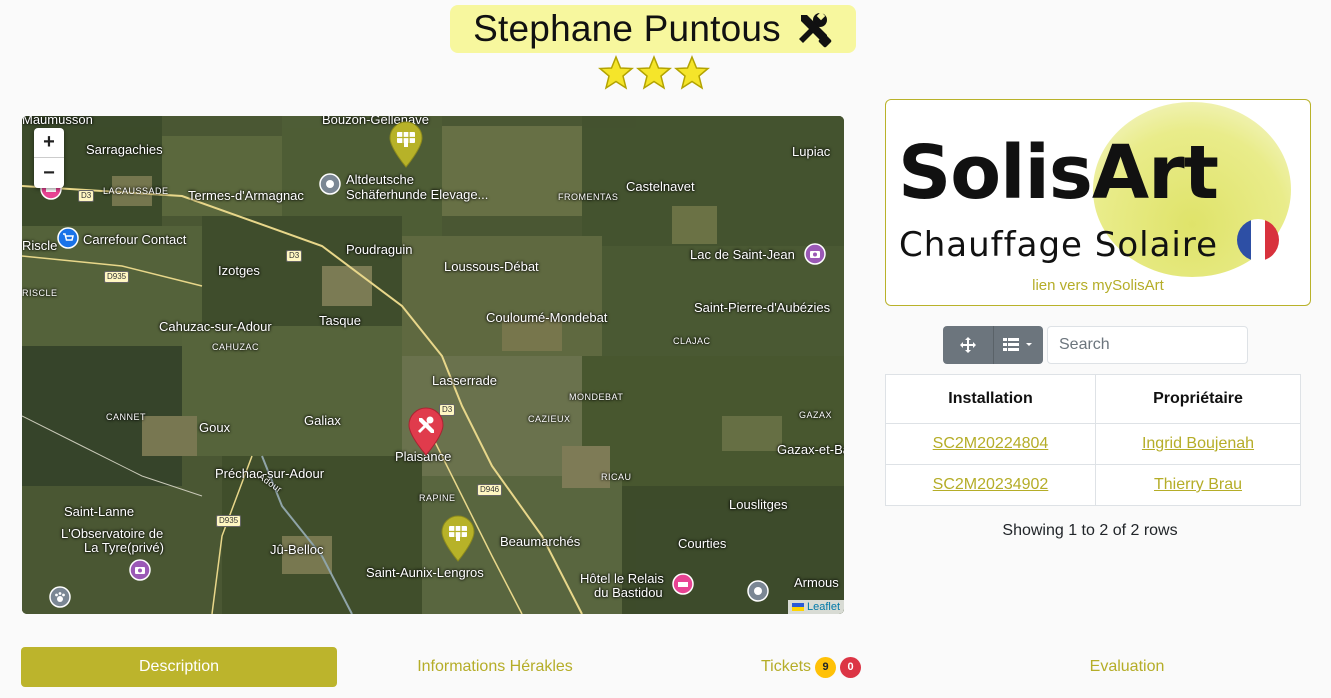 This screenshot has height=698, width=1331. I want to click on owner-link: Thierry Brau, so click(1198, 484).